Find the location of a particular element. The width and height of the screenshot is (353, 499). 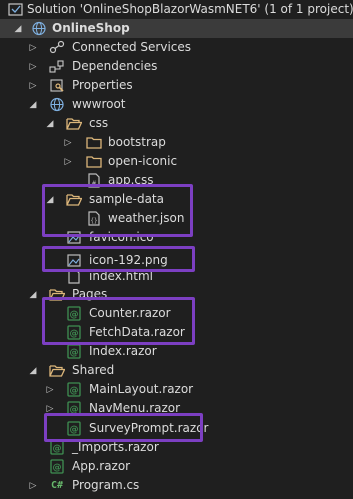

tree-item-label: _Imports.razor is located at coordinates (115, 447).